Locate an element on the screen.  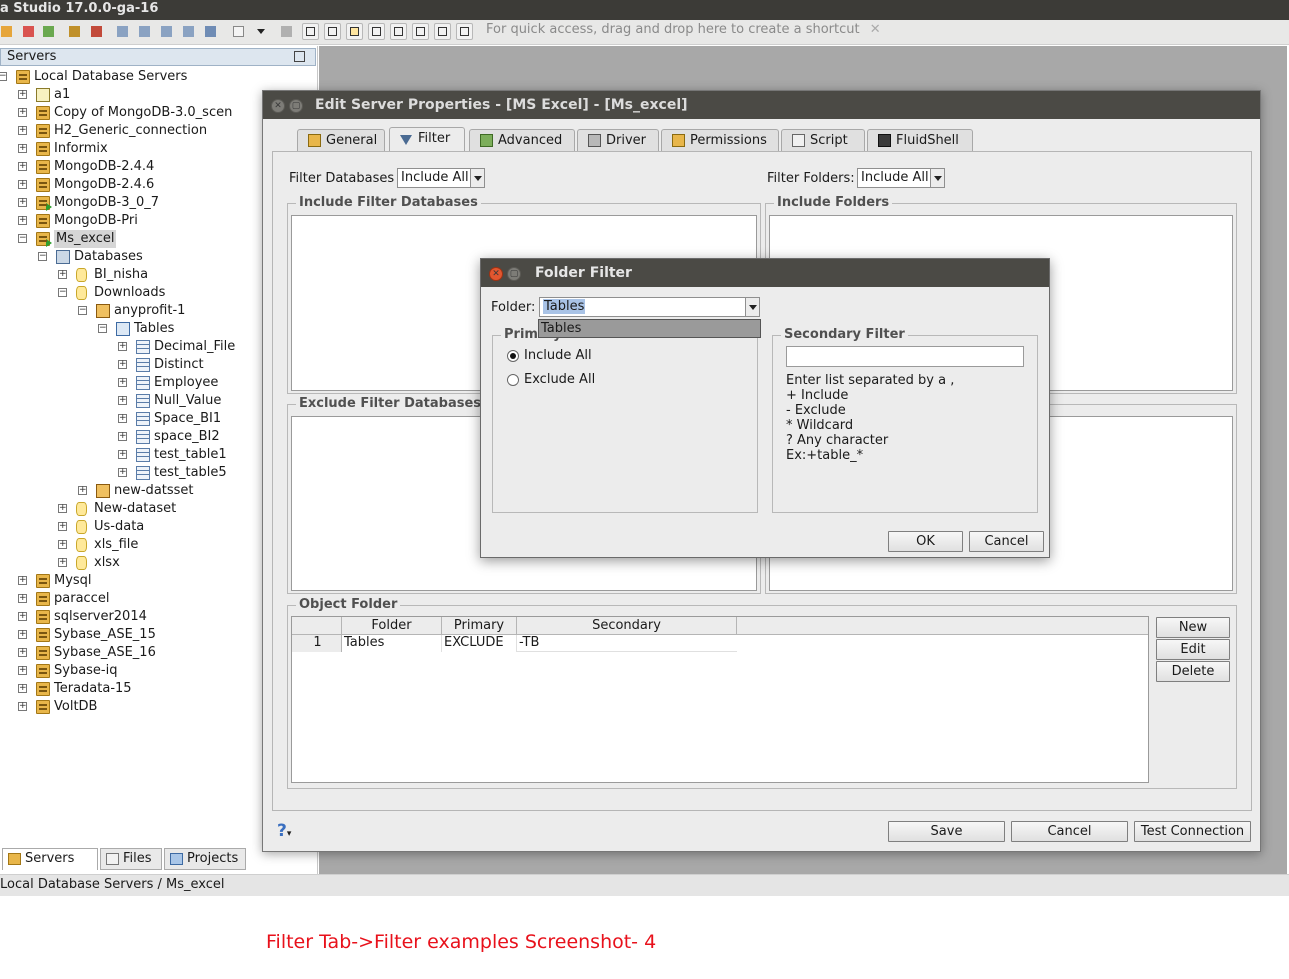
restore-icon is located at coordinates (299, 56).